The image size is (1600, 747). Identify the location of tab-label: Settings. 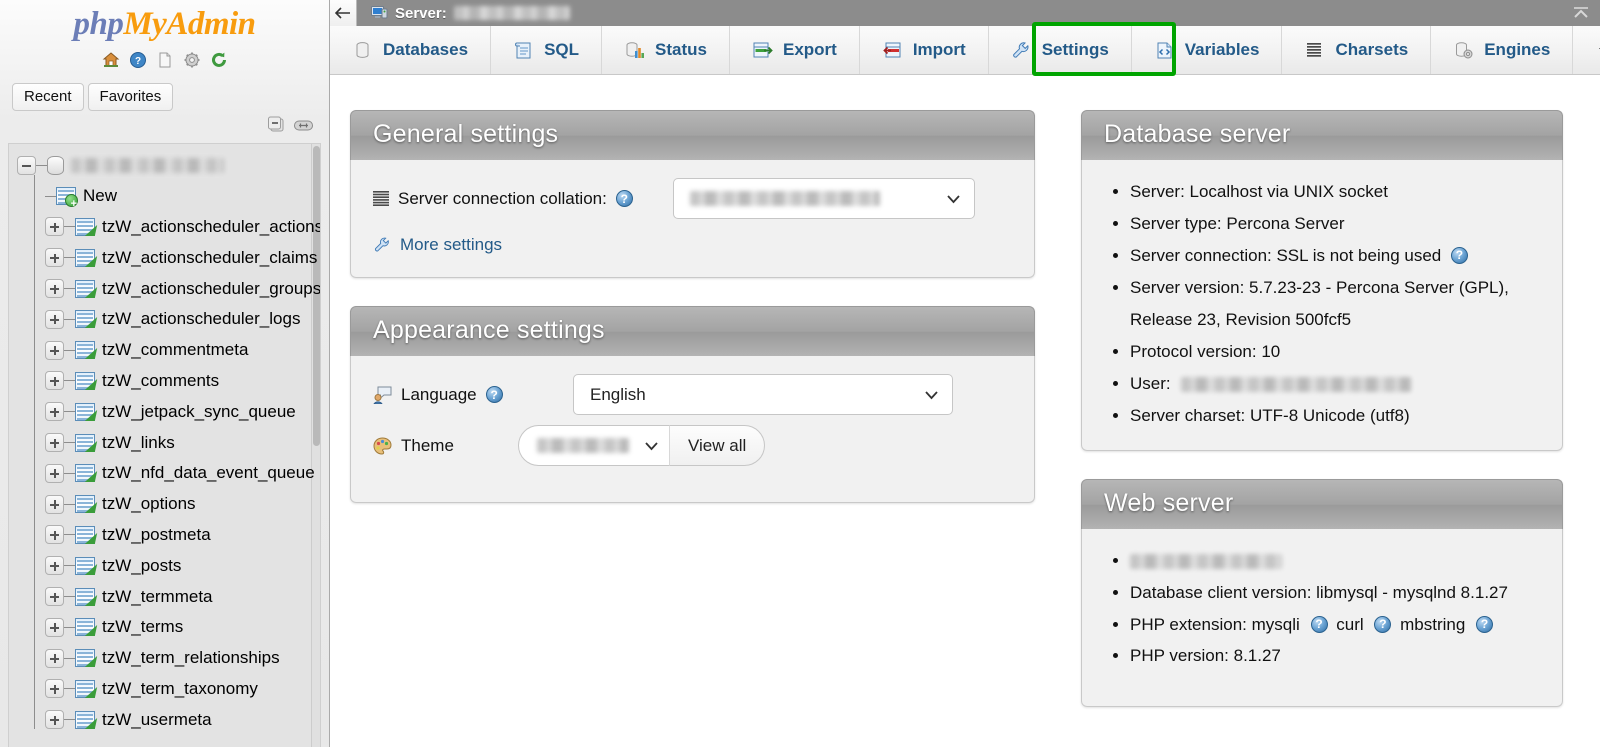
(1075, 49).